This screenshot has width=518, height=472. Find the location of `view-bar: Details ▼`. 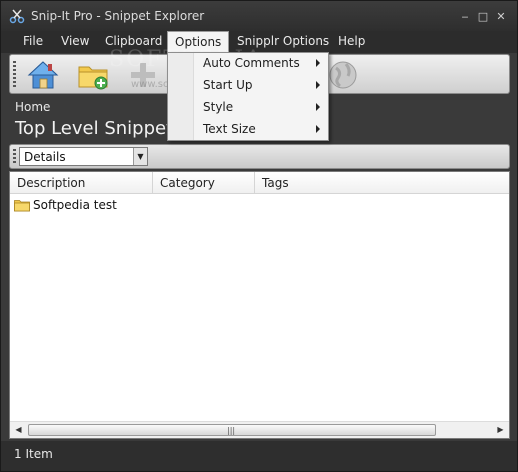

view-bar: Details ▼ is located at coordinates (259, 156).